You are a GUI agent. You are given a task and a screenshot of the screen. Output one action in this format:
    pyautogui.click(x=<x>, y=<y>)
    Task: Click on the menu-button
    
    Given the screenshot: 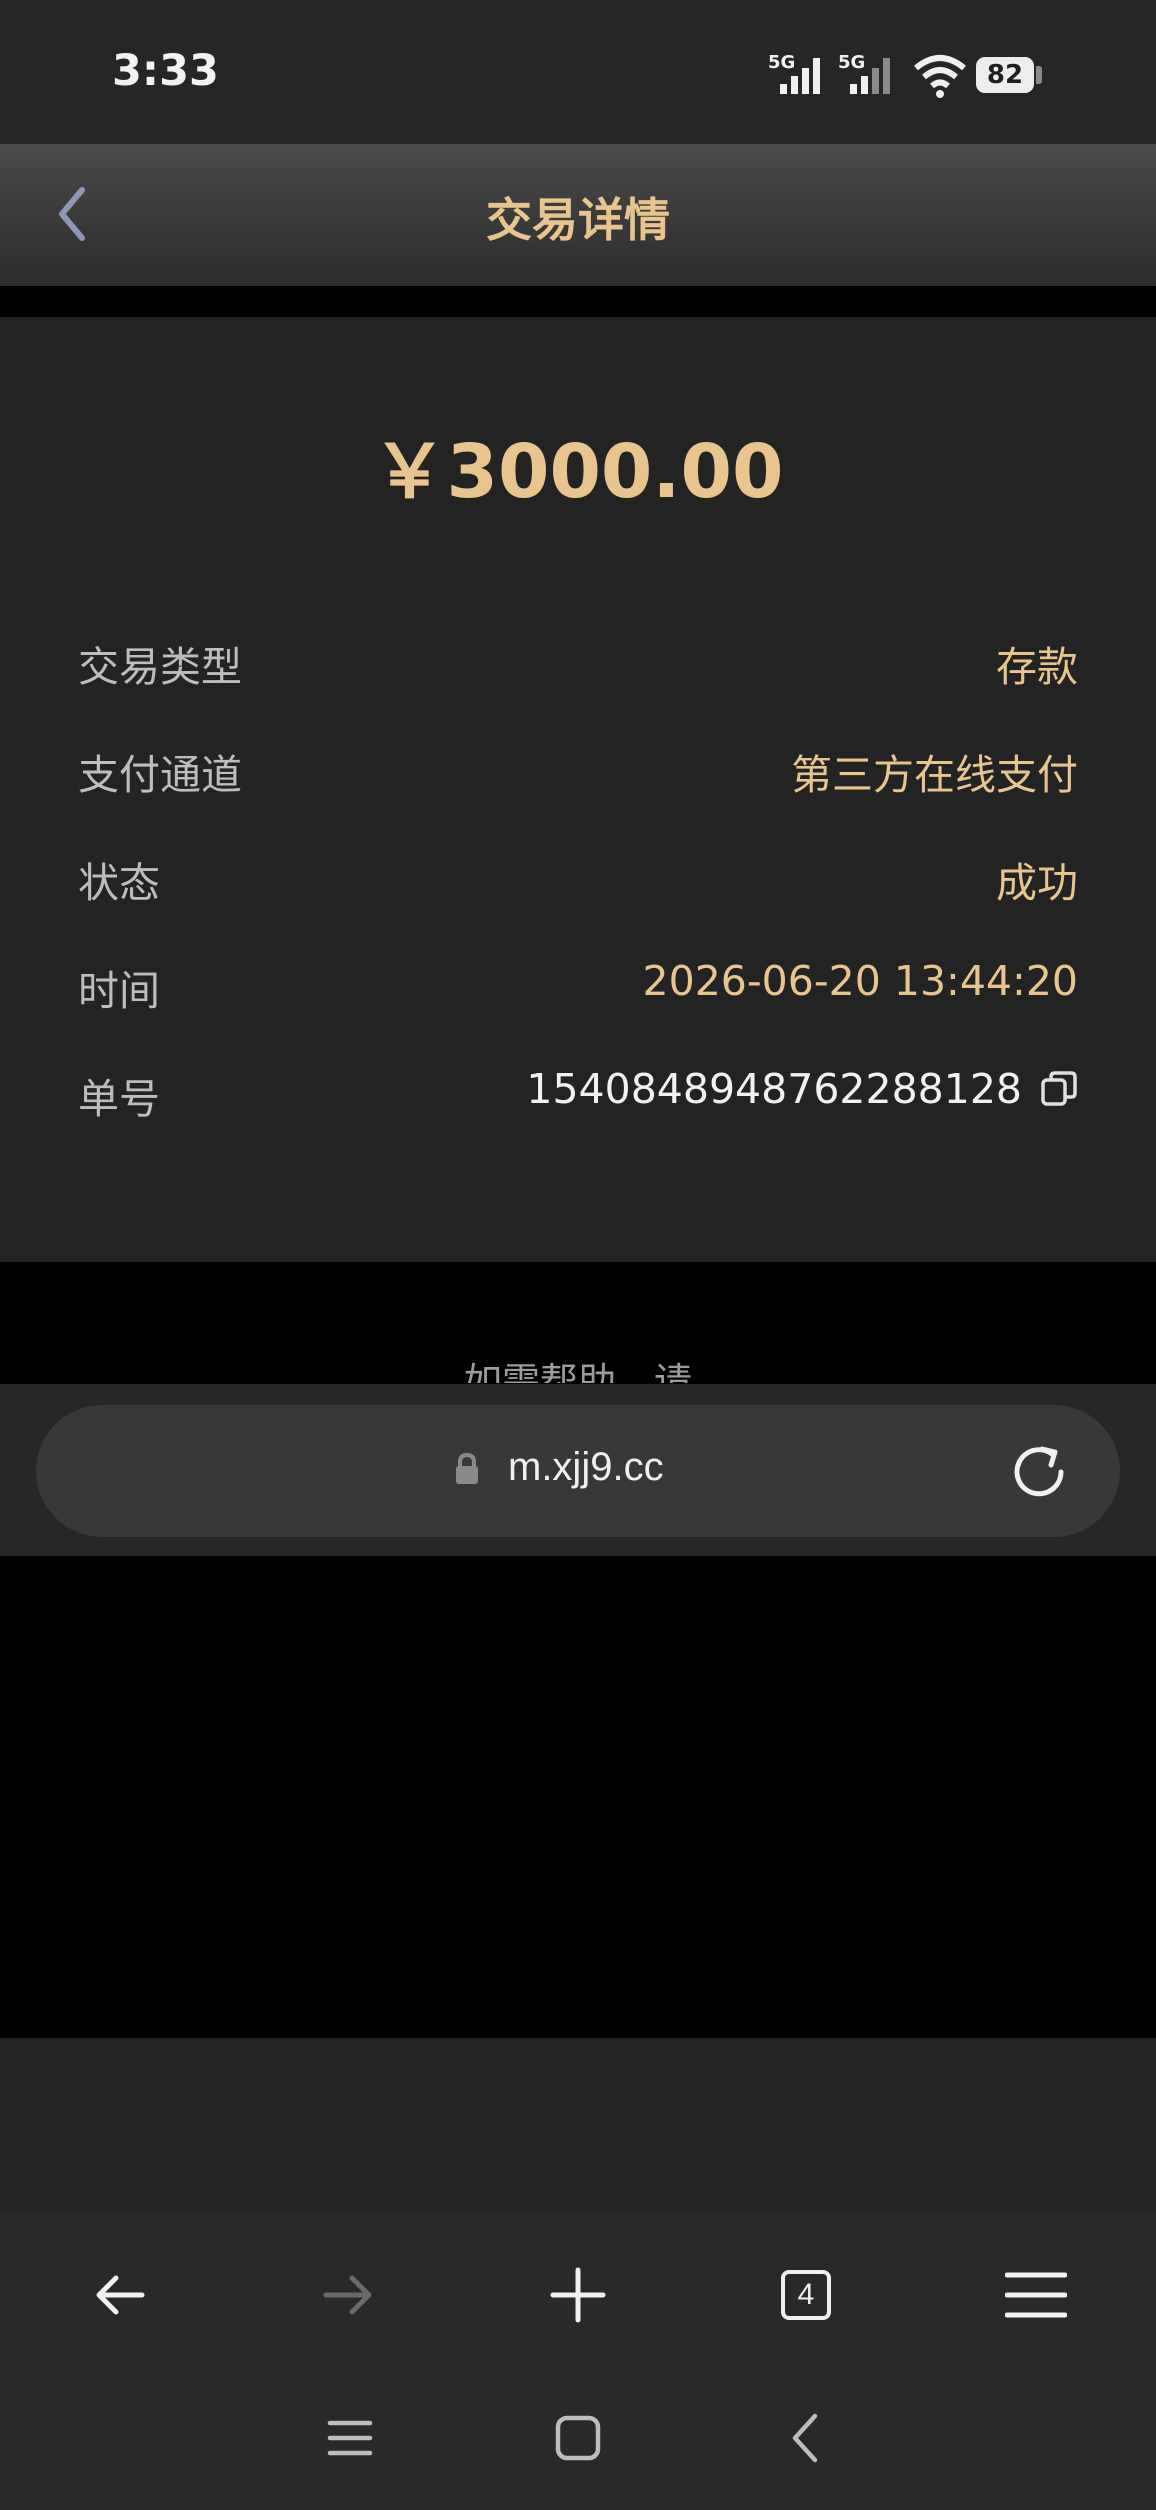 What is the action you would take?
    pyautogui.click(x=1036, y=2295)
    